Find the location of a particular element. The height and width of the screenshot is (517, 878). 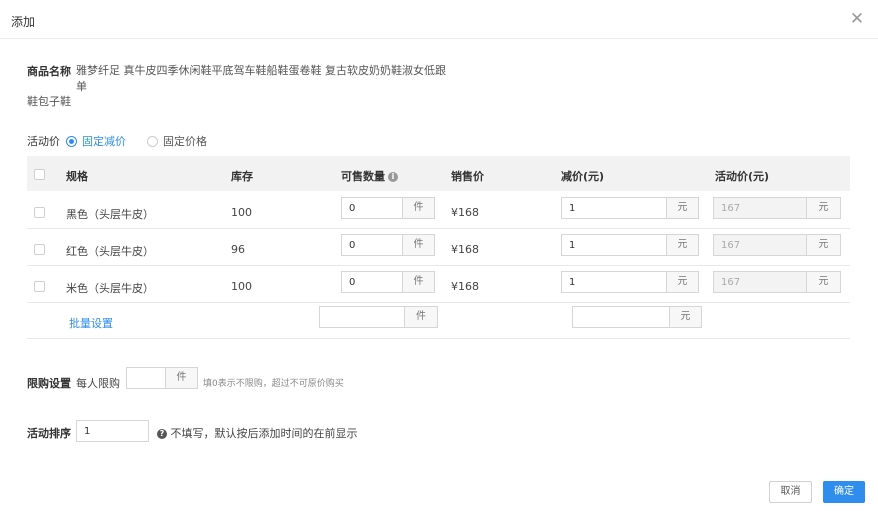

purchase-limit-input is located at coordinates (146, 378).